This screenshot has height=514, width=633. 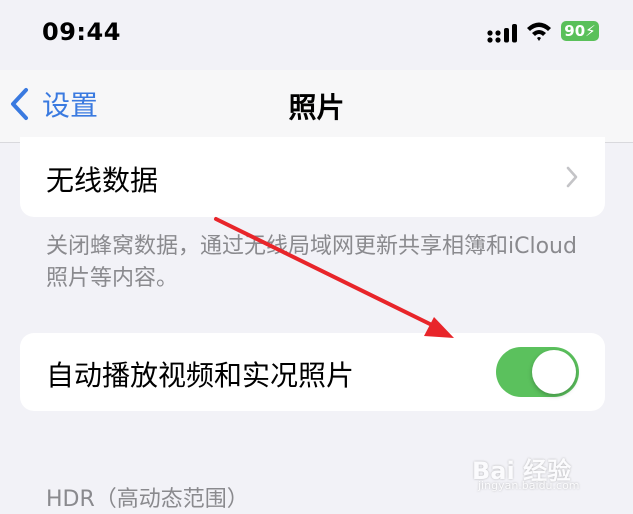 What do you see at coordinates (539, 31) in the screenshot?
I see `wifi-icon` at bounding box center [539, 31].